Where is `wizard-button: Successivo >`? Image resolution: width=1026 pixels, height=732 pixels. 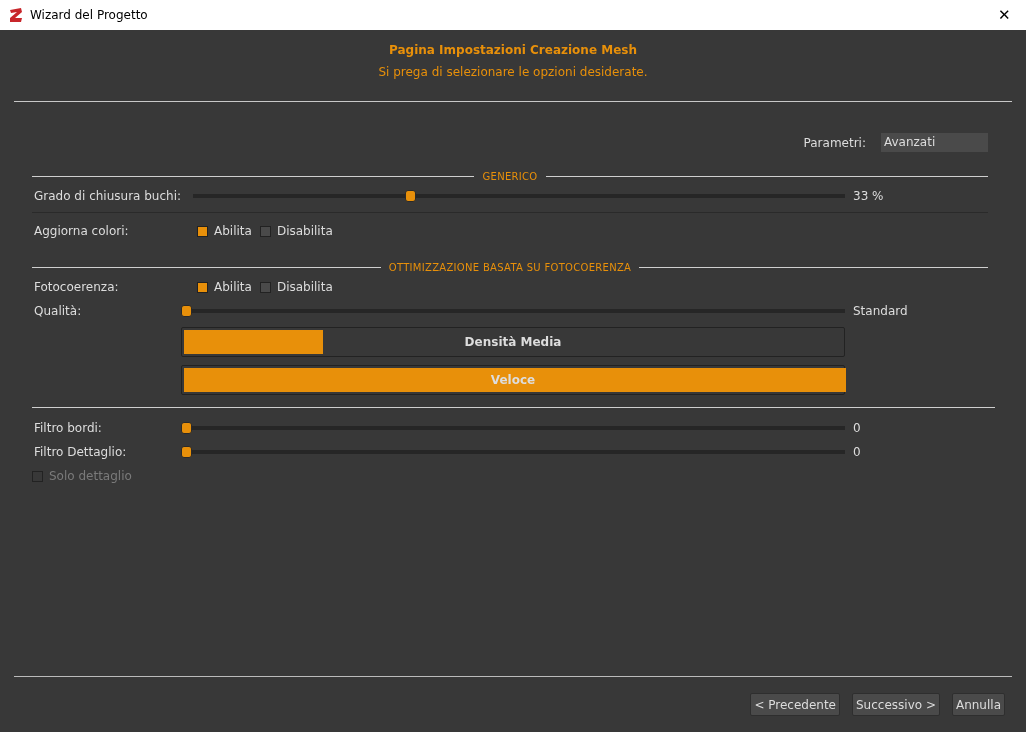
wizard-button: Successivo > is located at coordinates (896, 704).